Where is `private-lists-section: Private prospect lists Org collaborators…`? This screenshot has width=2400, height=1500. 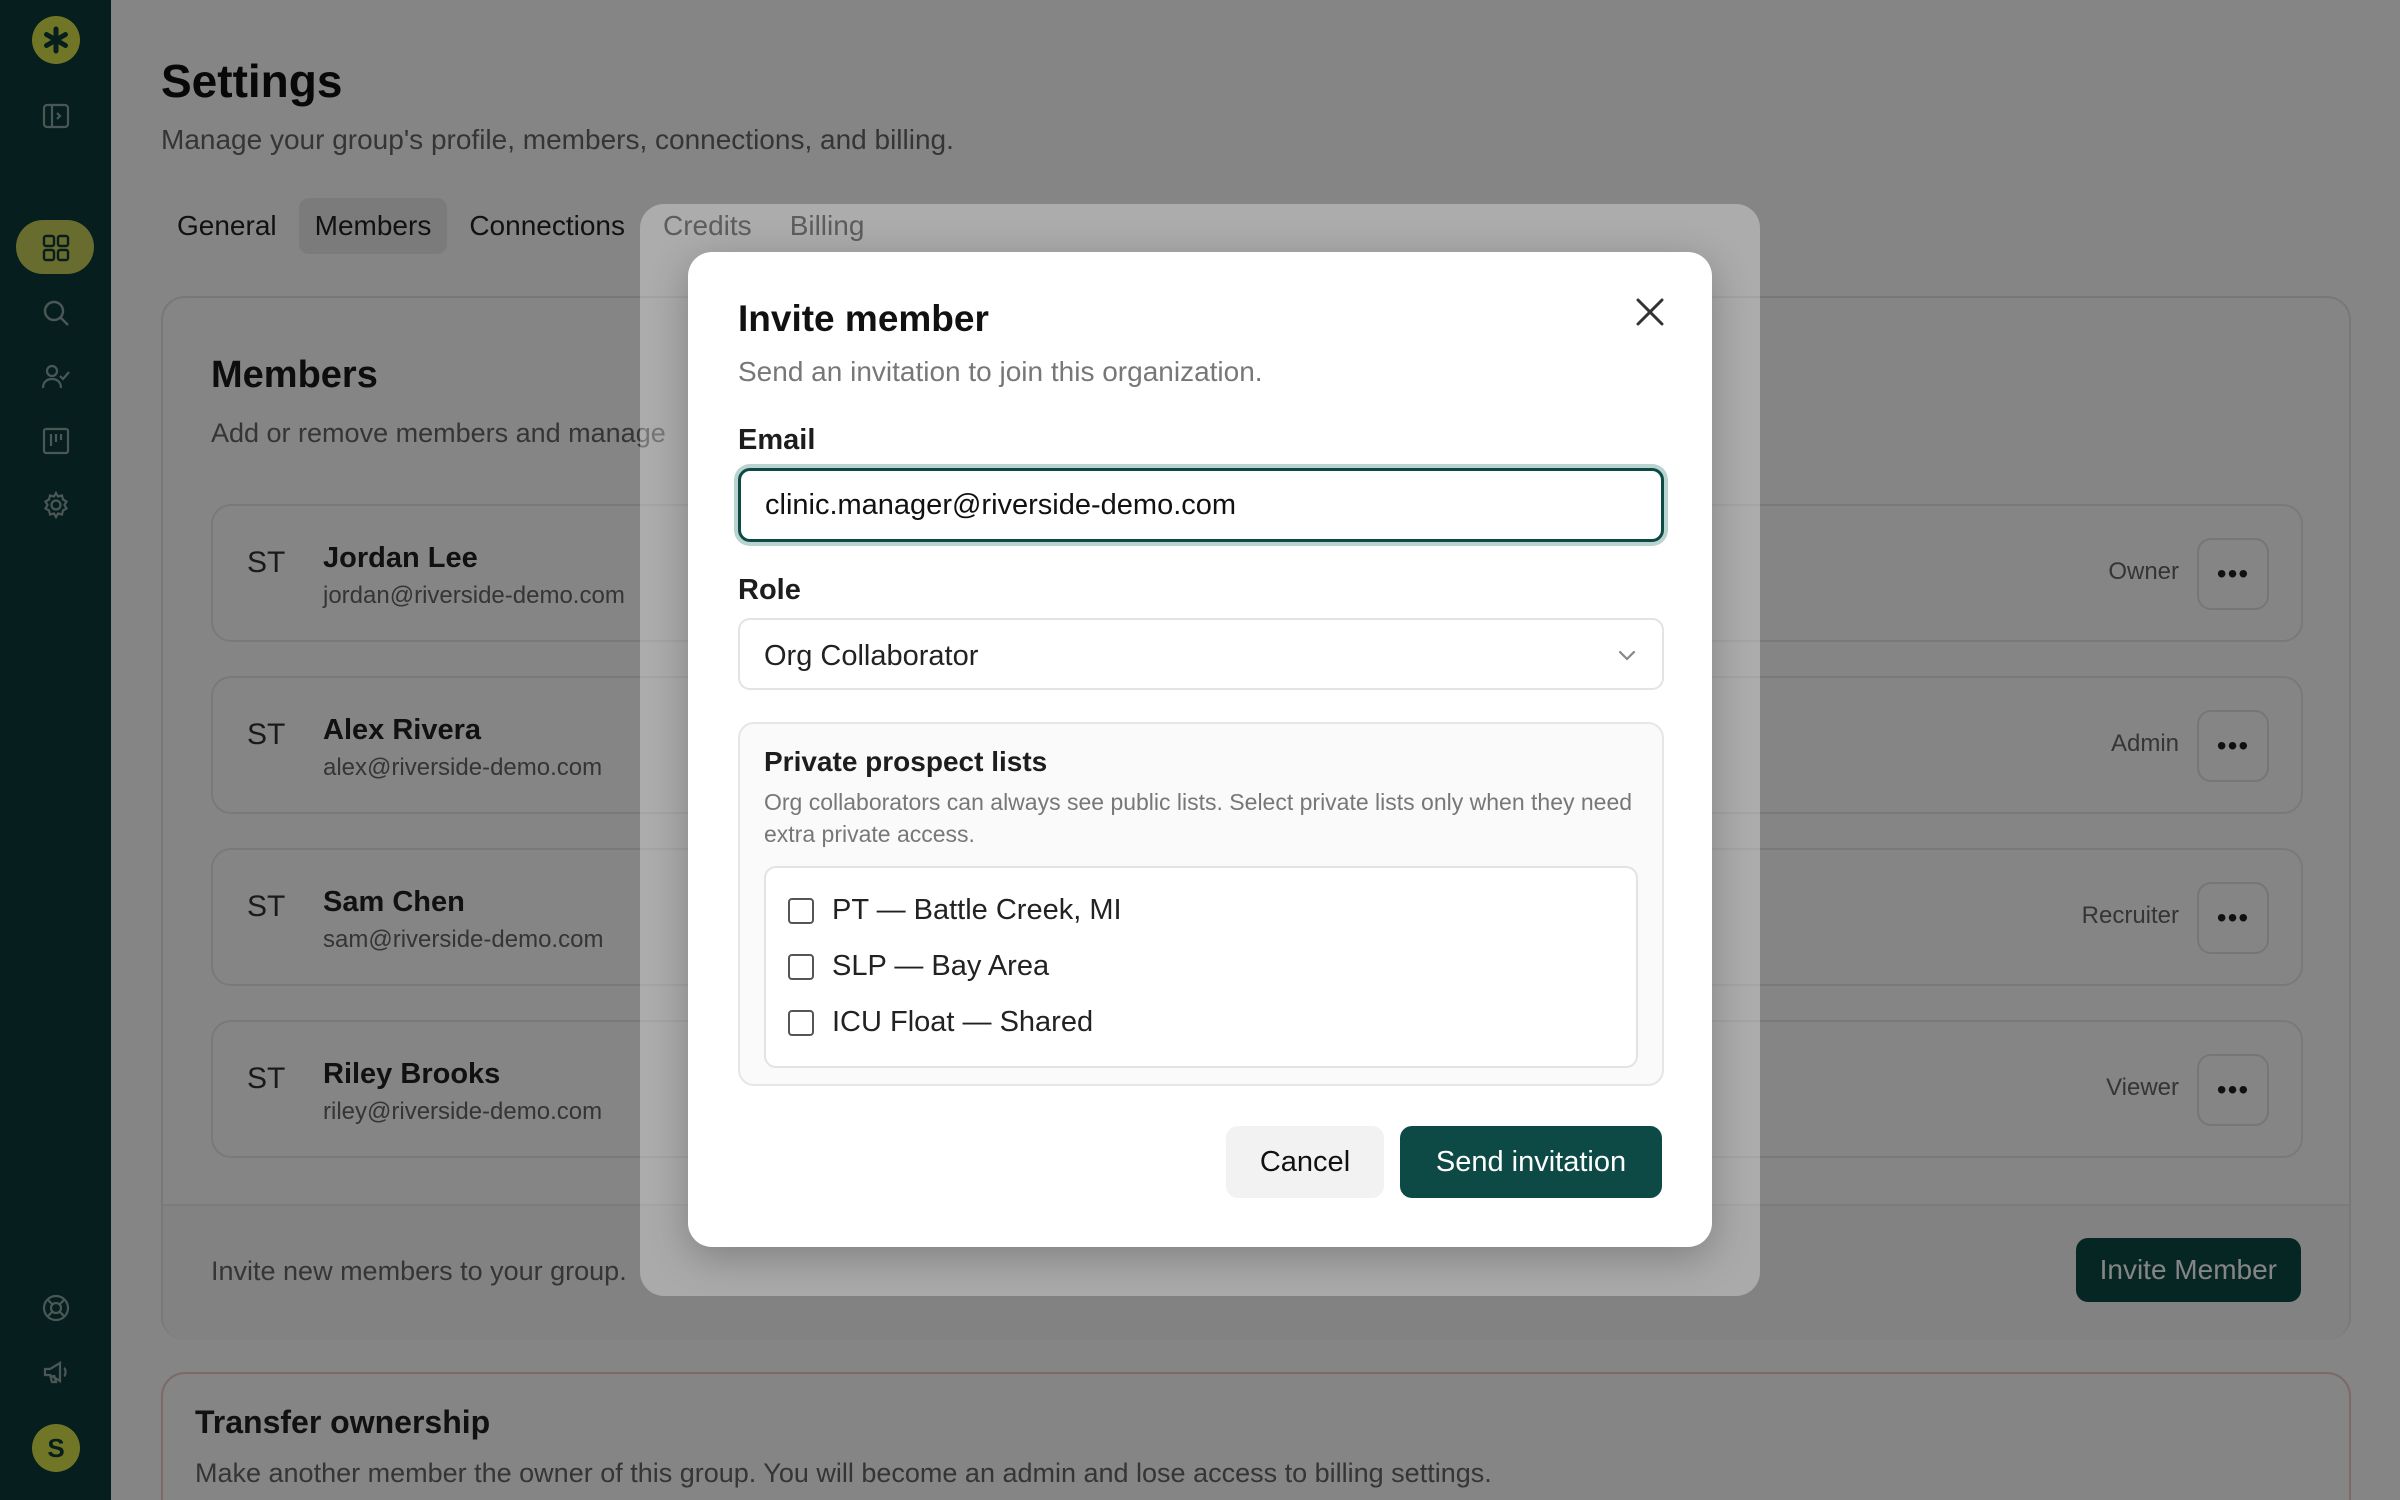
private-lists-section: Private prospect lists Org collaborators… is located at coordinates (1201, 904).